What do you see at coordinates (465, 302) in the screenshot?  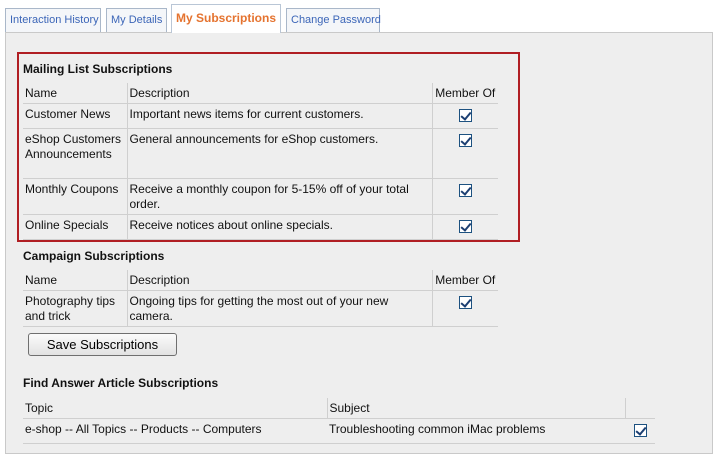 I see `photography-tips-checkbox` at bounding box center [465, 302].